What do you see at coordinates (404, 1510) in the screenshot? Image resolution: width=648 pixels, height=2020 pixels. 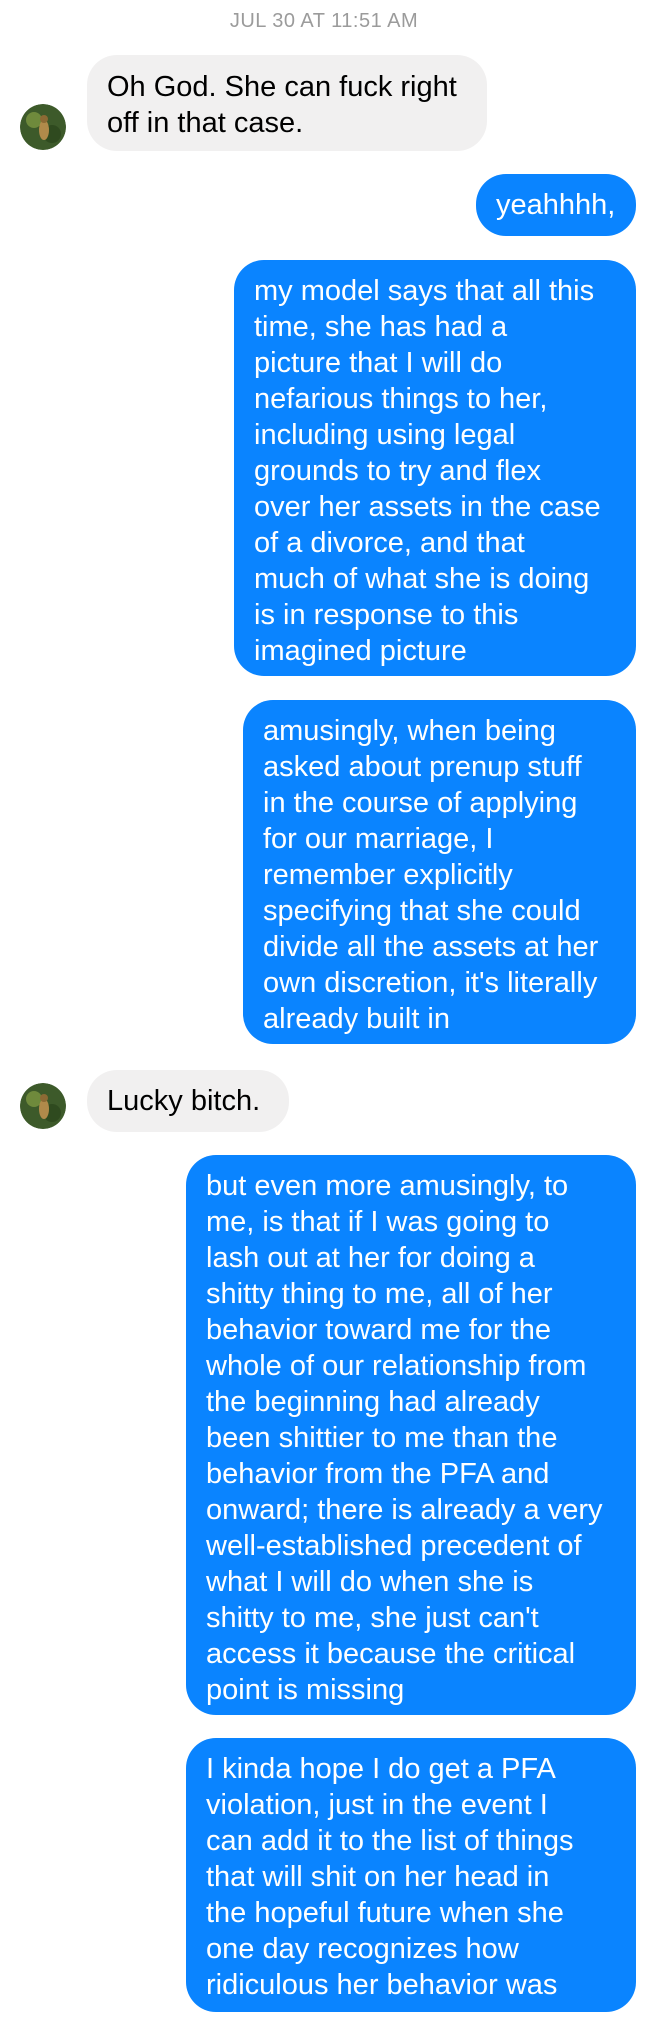 I see `message-line: onward; there is already a very` at bounding box center [404, 1510].